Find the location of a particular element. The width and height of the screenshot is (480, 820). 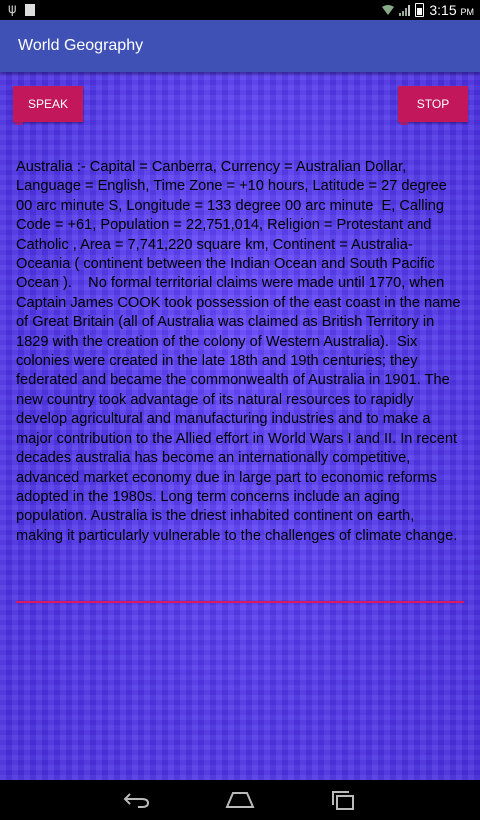

back-icon is located at coordinates (136, 800).